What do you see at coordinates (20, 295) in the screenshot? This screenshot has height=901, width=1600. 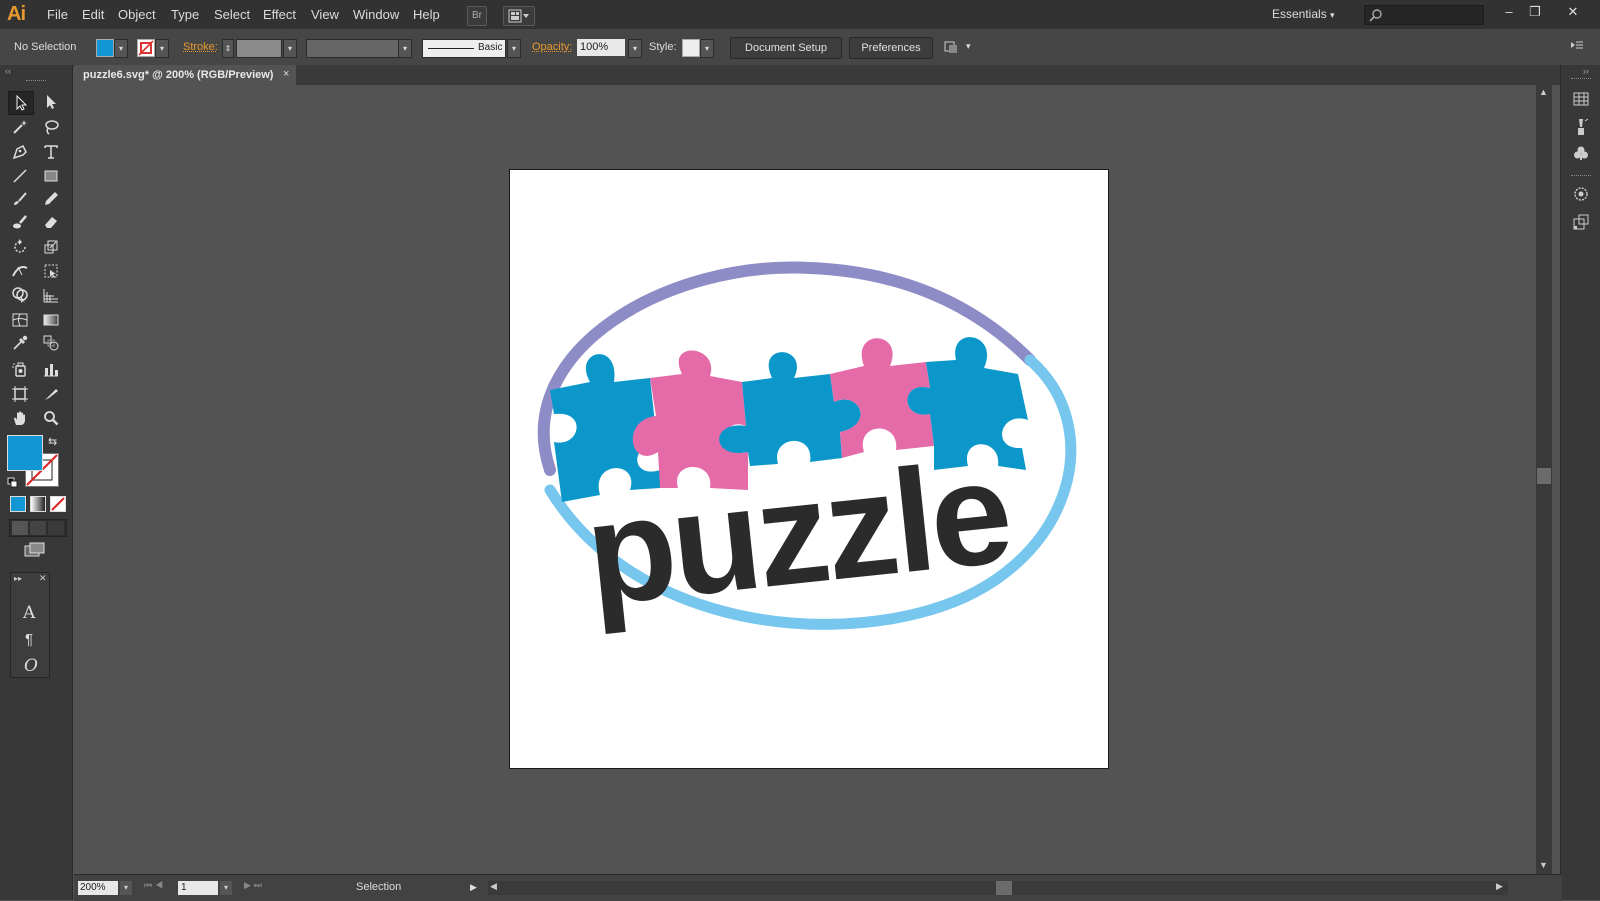 I see `shape-builder-tool` at bounding box center [20, 295].